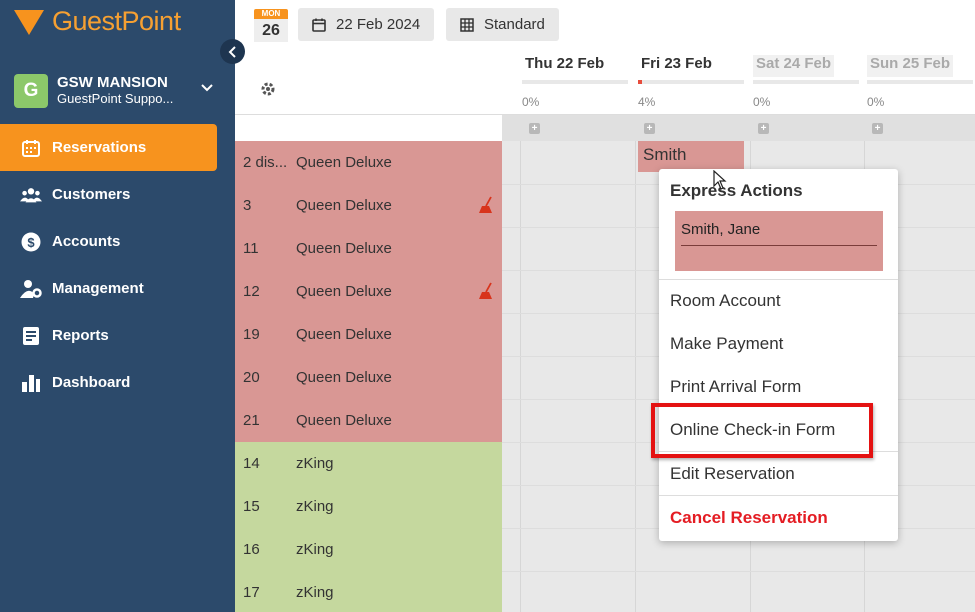  Describe the element at coordinates (251, 549) in the screenshot. I see `room-number: 16` at that location.